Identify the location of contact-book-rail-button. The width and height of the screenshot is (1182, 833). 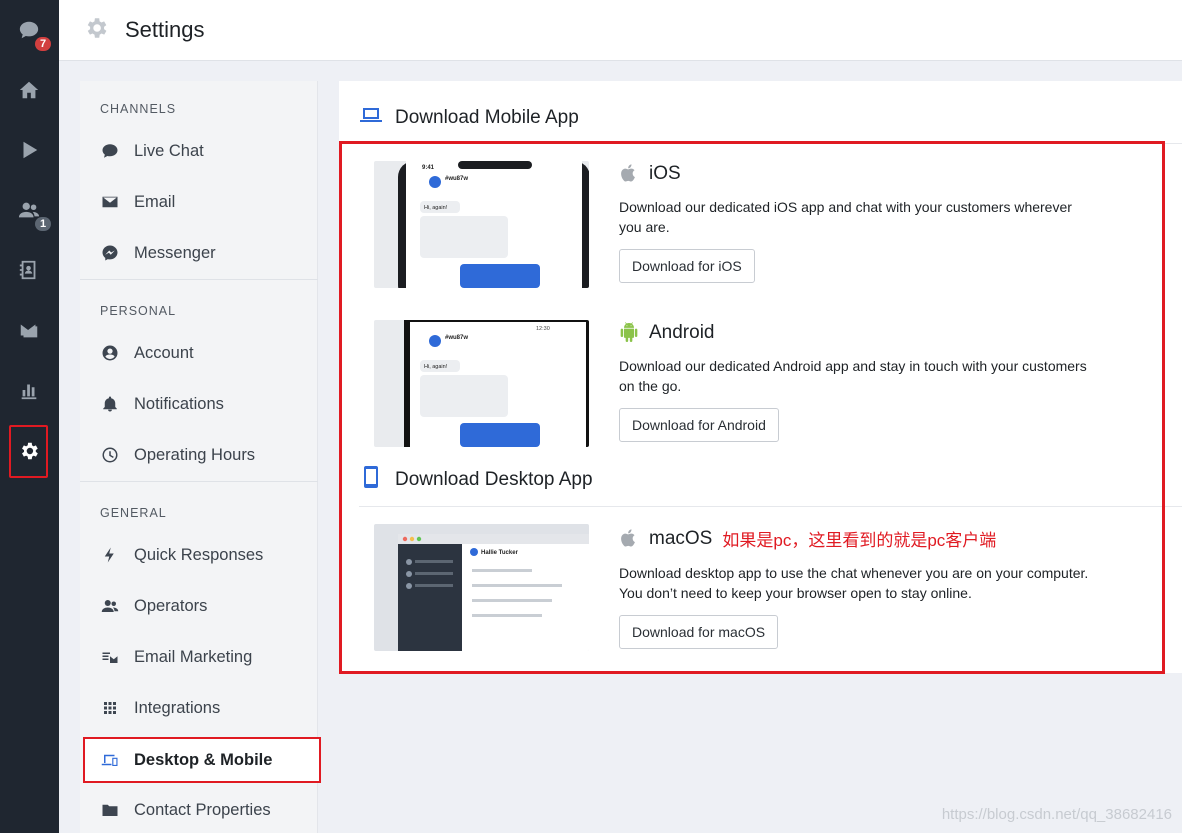
(29, 270).